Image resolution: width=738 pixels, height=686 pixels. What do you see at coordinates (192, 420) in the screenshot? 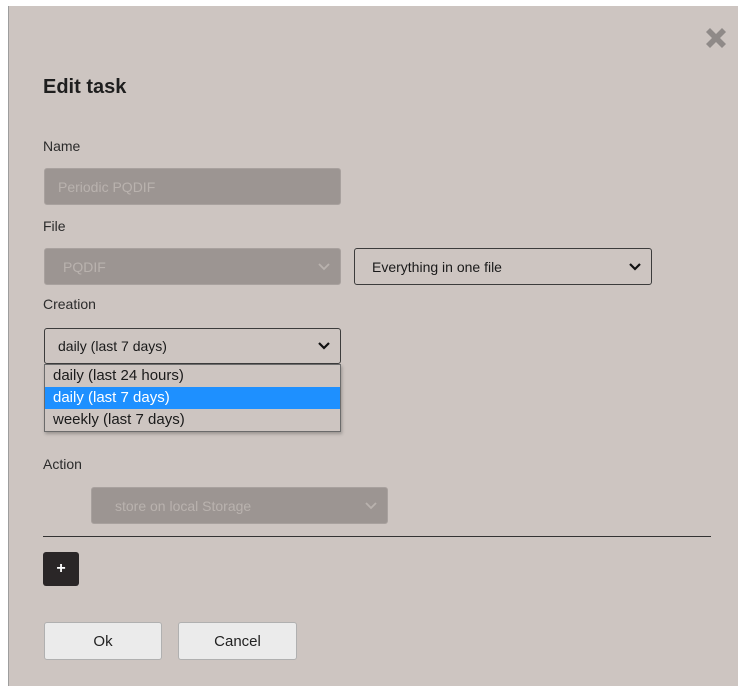
I see `creation-option: weekly (last 7 days)` at bounding box center [192, 420].